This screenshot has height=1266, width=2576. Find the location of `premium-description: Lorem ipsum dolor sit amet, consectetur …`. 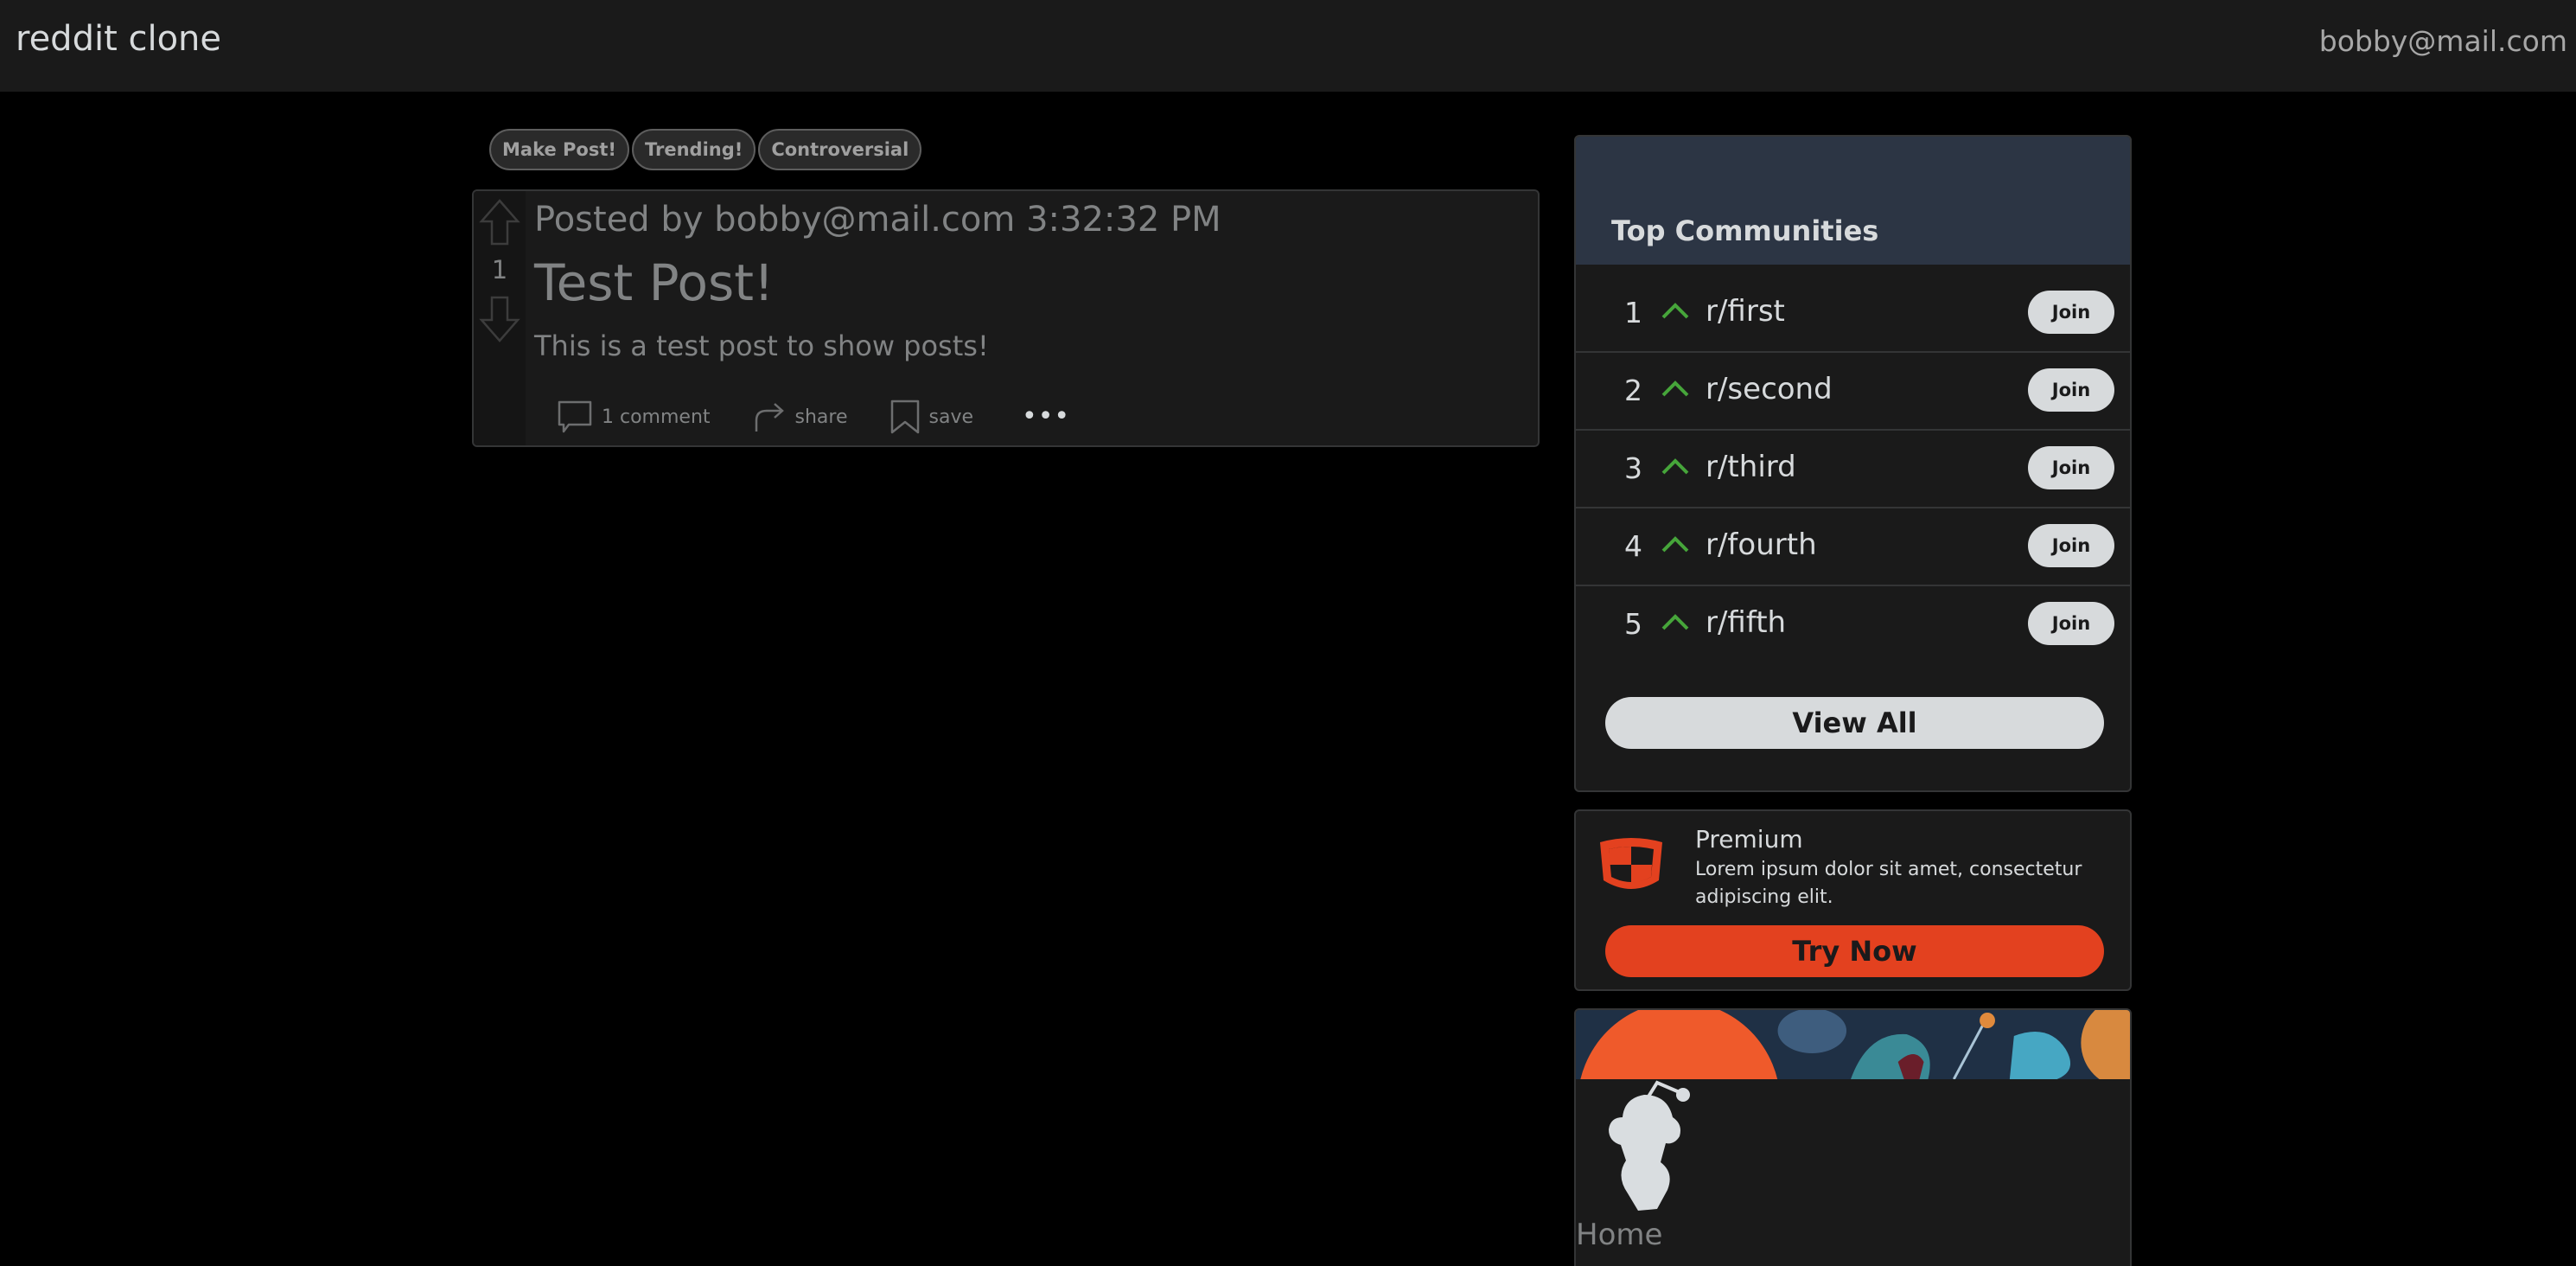

premium-description: Lorem ipsum dolor sit amet, consectetur … is located at coordinates (1888, 883).